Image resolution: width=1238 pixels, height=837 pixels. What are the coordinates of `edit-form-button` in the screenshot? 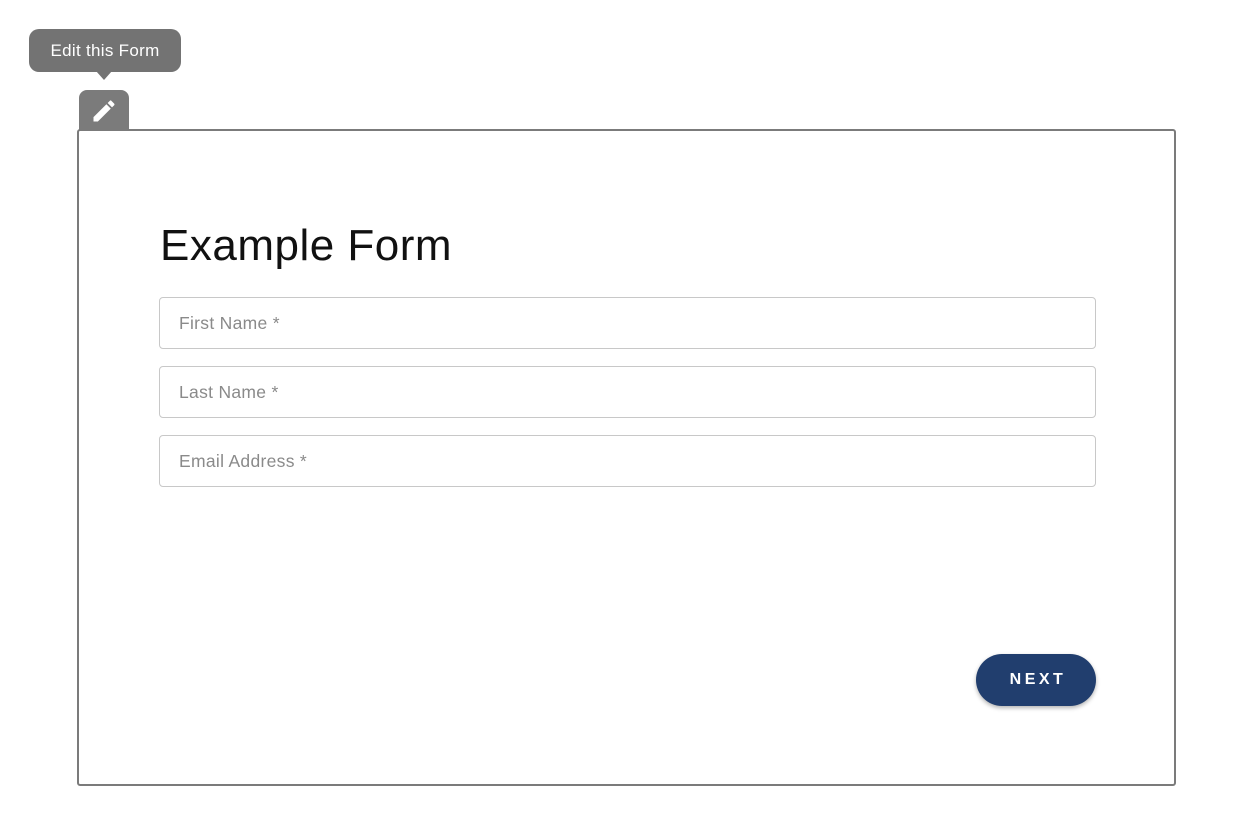 It's located at (104, 111).